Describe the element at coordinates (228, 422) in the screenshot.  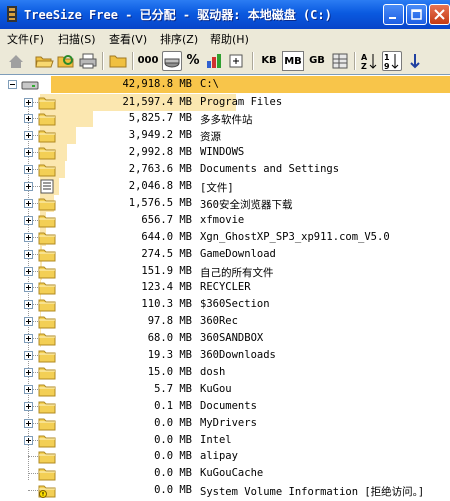
I see `item-name: MyDrivers` at that location.